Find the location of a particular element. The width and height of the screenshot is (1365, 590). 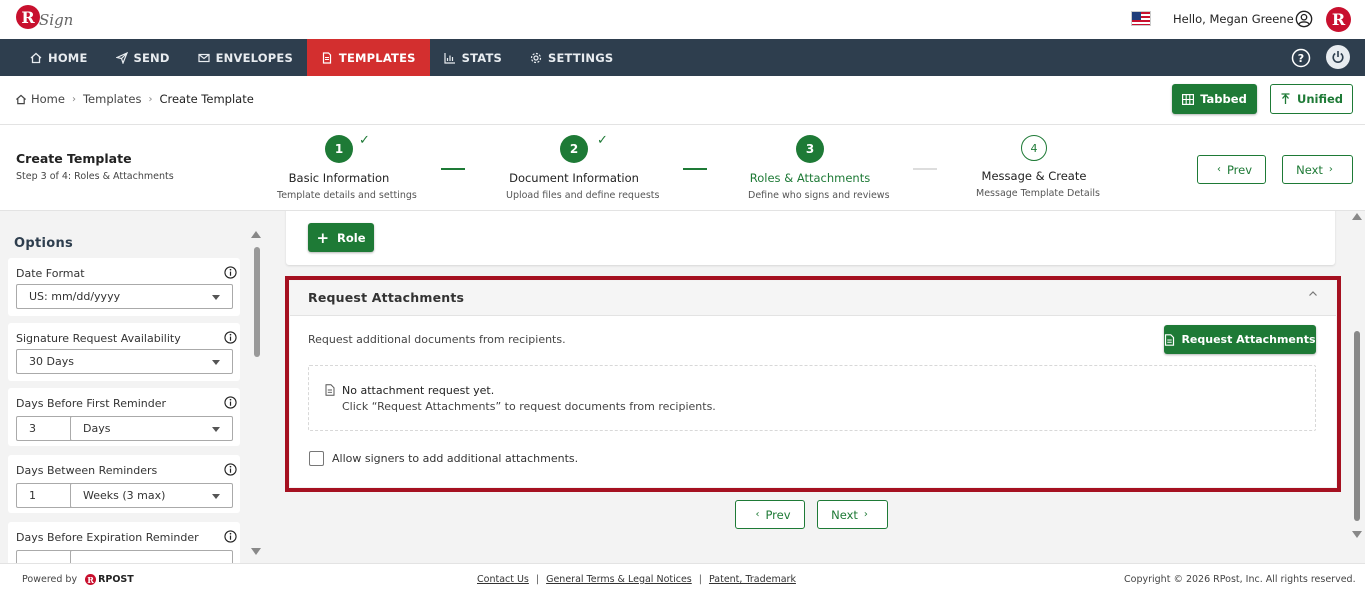

nav-templates-label: TEMPLATES is located at coordinates (377, 57).